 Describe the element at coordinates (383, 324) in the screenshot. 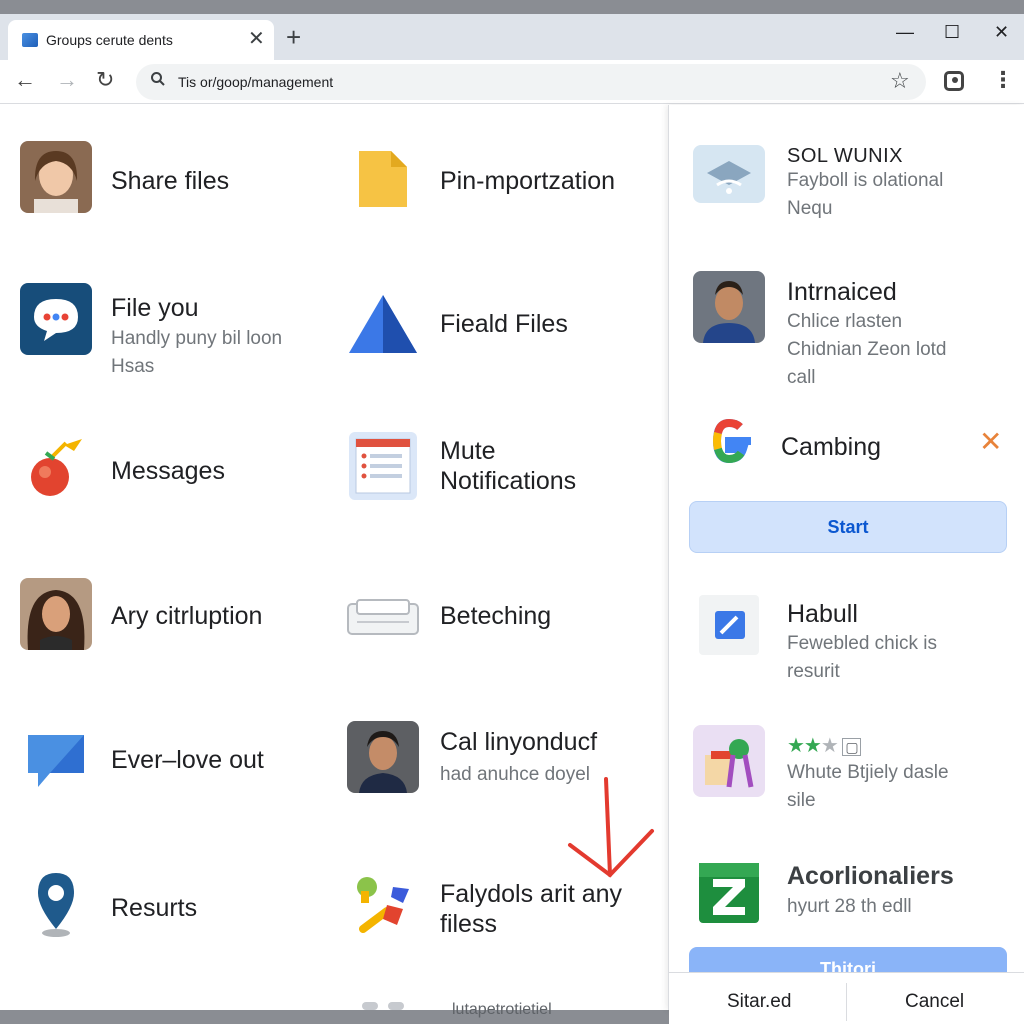

I see `drive-triangle-icon` at that location.